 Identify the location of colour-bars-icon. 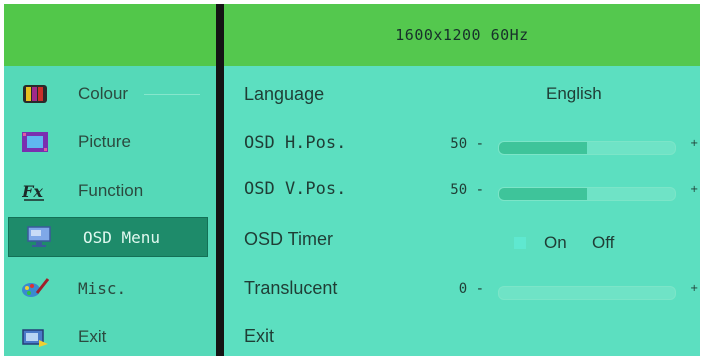
(35, 94).